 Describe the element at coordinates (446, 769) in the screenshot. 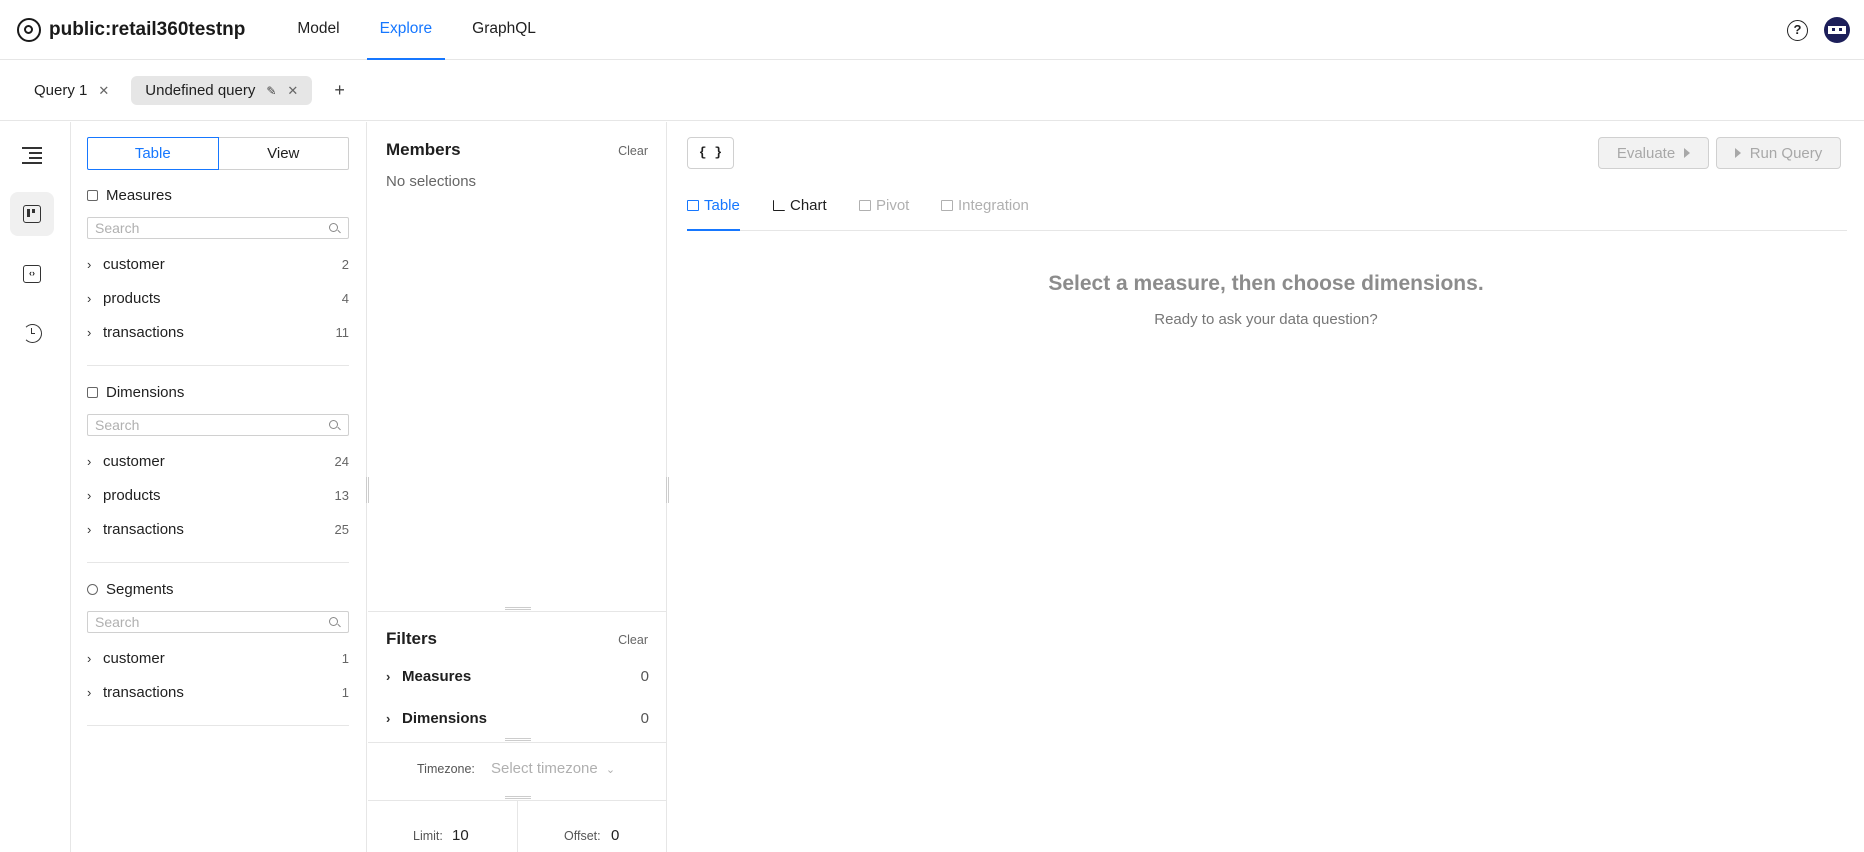

I see `timezone-label: Timezone:` at that location.